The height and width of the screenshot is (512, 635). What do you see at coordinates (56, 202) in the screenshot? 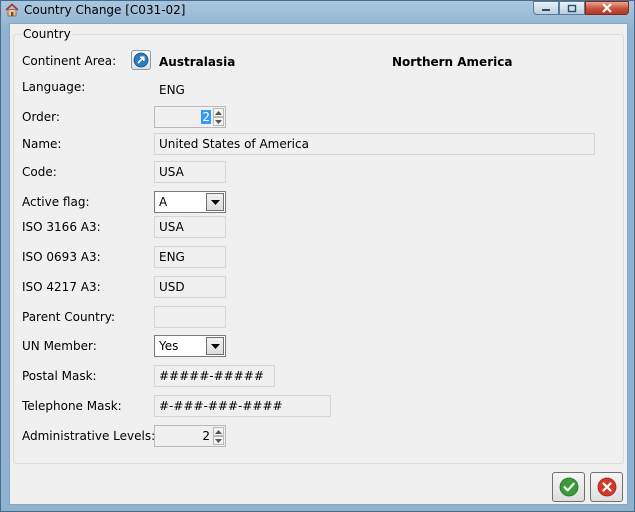
I see `active-flag-label: Active flag:` at bounding box center [56, 202].